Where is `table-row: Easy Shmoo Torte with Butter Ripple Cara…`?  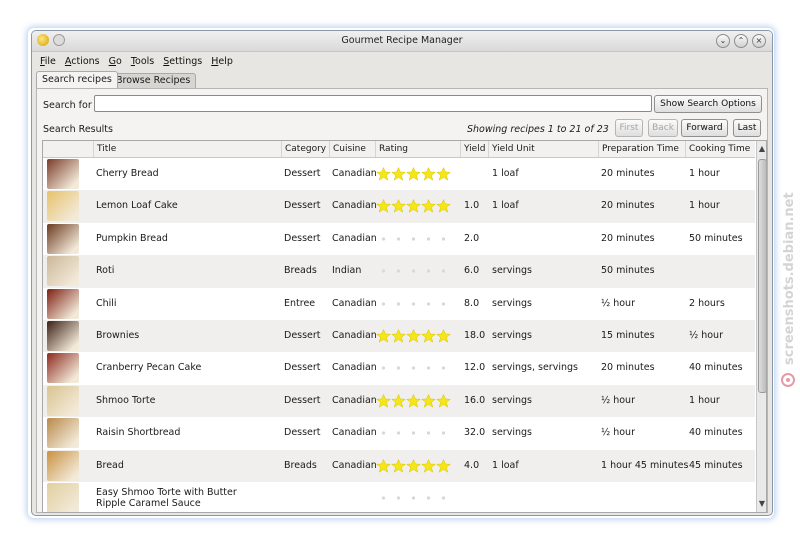 table-row: Easy Shmoo Torte with Butter Ripple Cara… is located at coordinates (399, 497).